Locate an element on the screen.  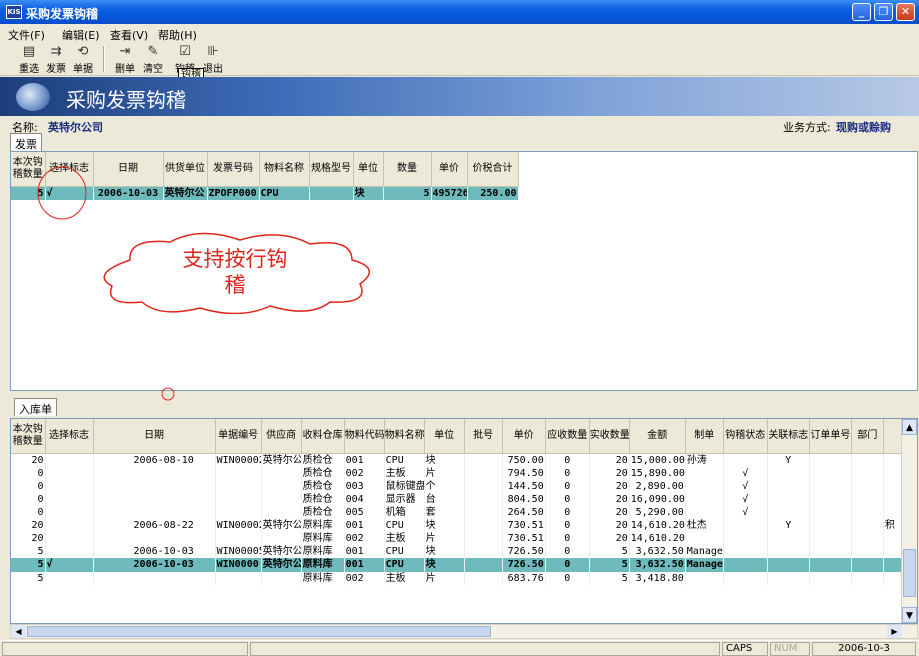
menu-file: 文件(F) is located at coordinates (26, 35).